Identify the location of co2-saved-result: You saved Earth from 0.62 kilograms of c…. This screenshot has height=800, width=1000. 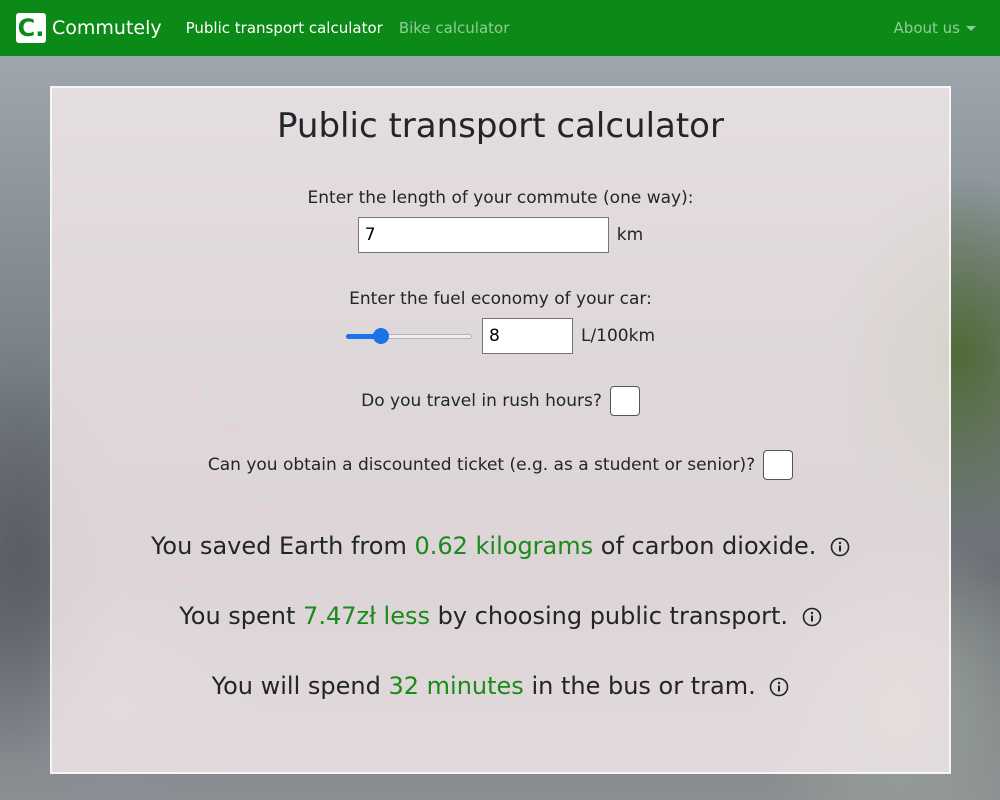
(500, 546).